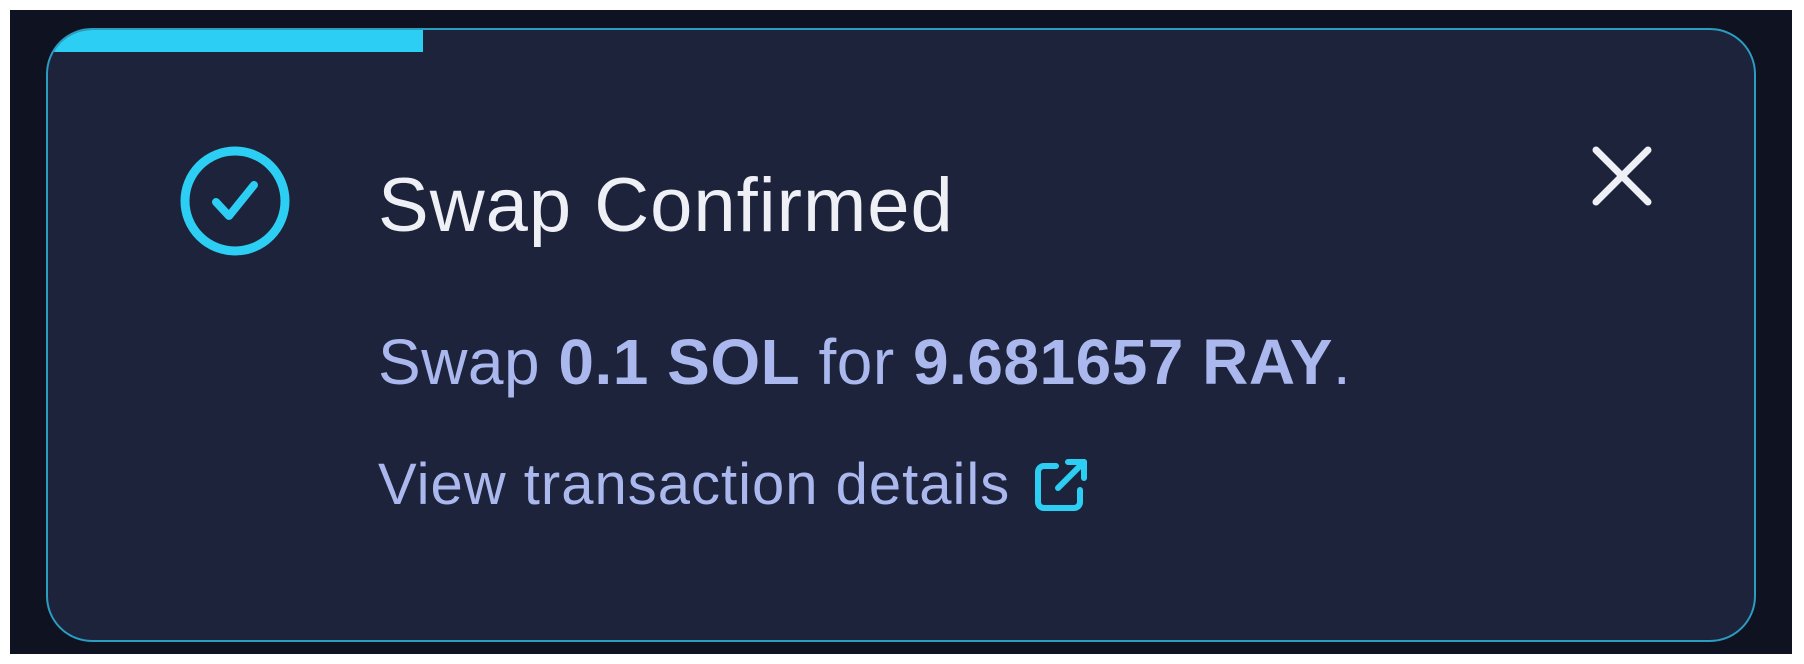 This screenshot has height=664, width=1804. I want to click on view-transaction-details-link: View transaction details, so click(735, 485).